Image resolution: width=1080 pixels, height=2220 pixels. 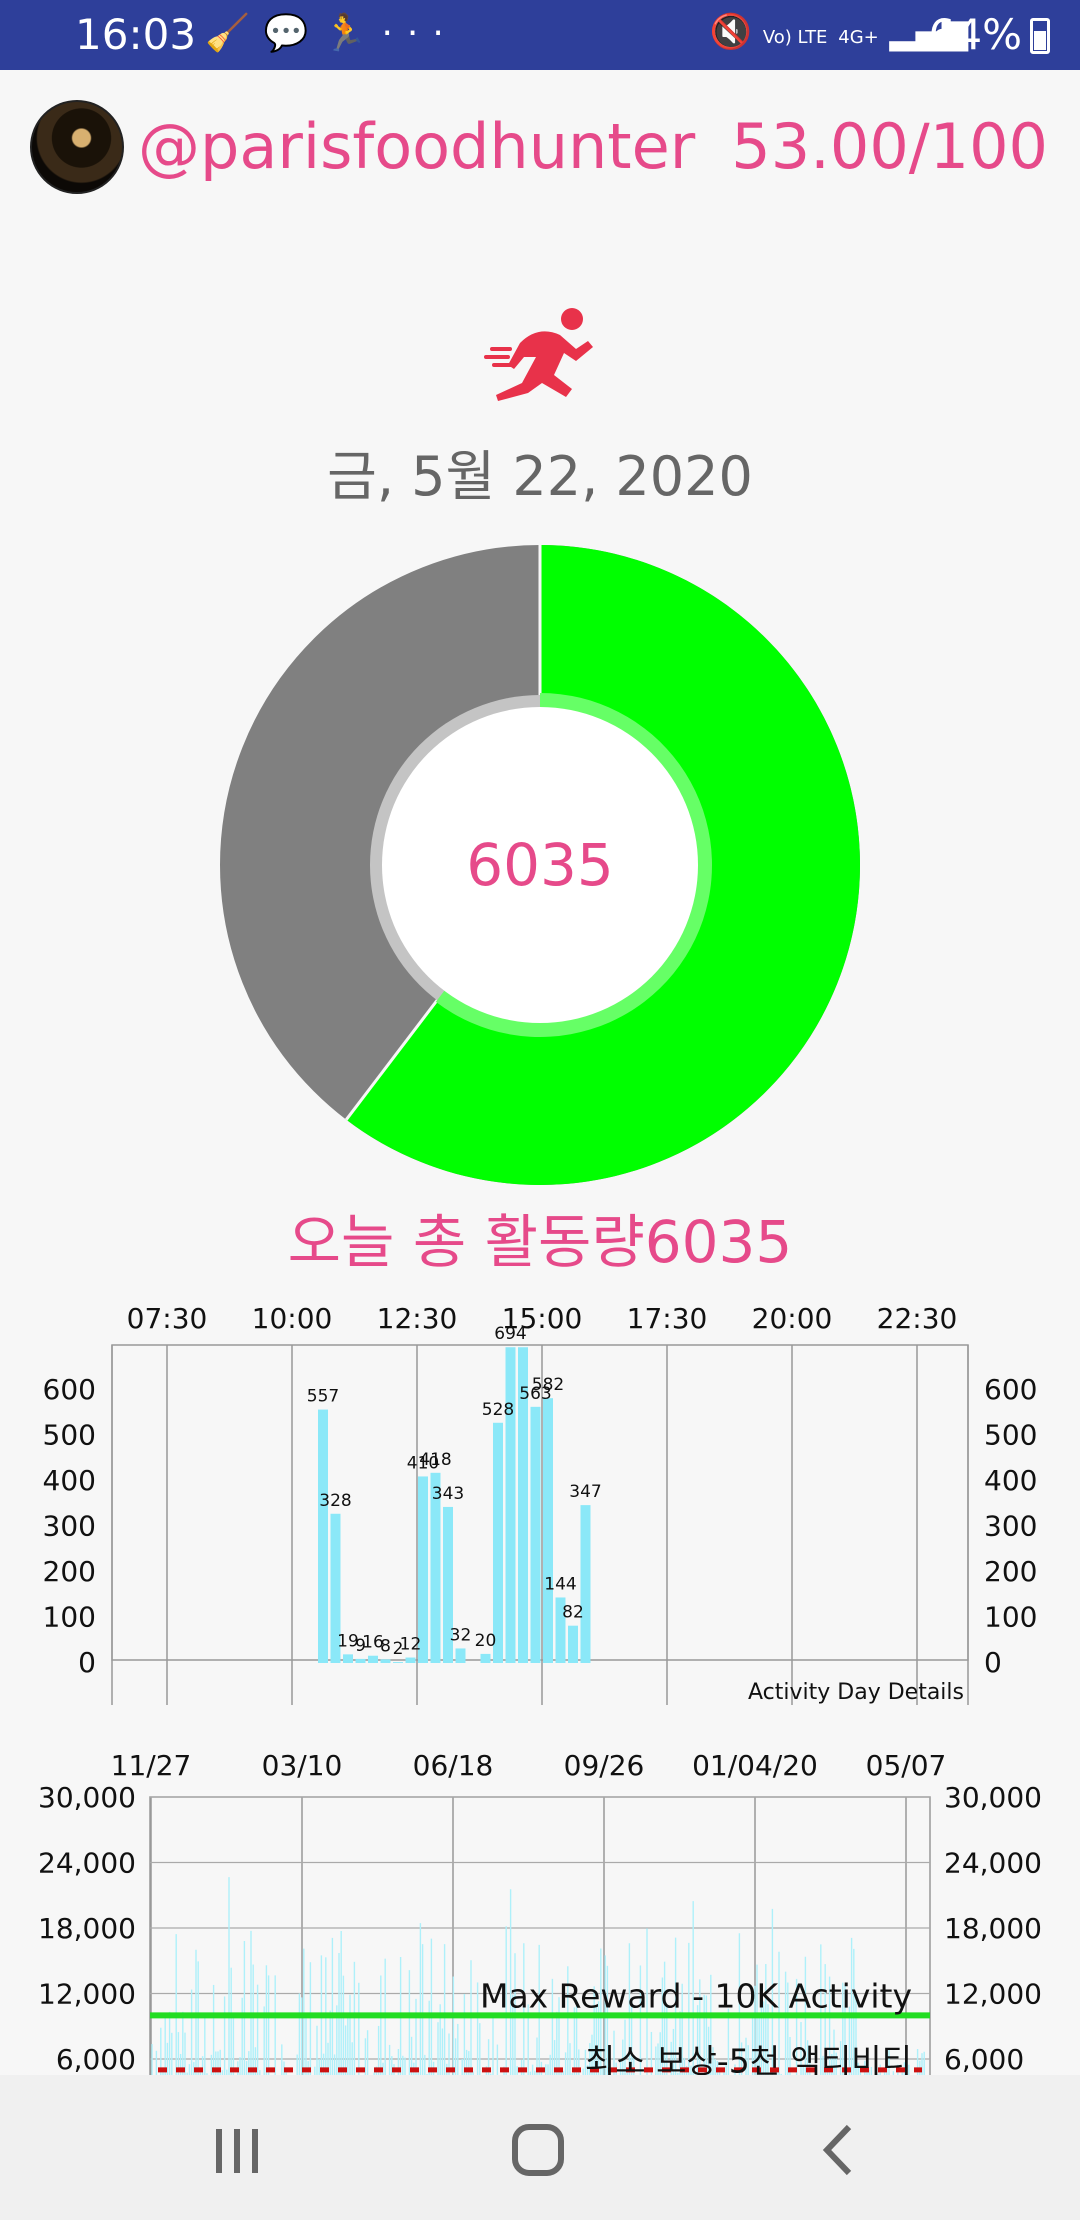 What do you see at coordinates (560, 1584) in the screenshot?
I see `chart1-bar-label: 144` at bounding box center [560, 1584].